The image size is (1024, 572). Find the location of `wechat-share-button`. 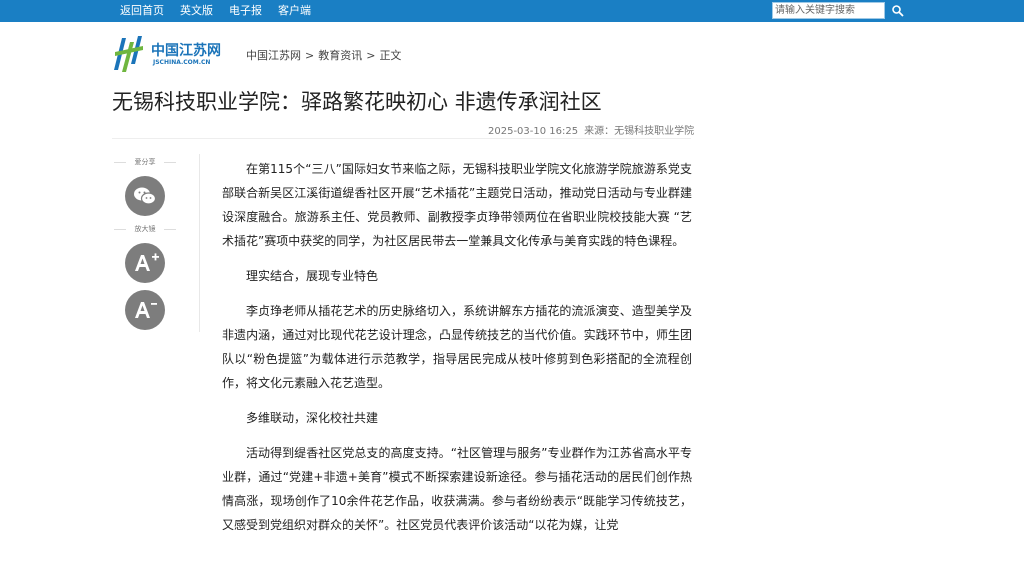

wechat-share-button is located at coordinates (145, 196).